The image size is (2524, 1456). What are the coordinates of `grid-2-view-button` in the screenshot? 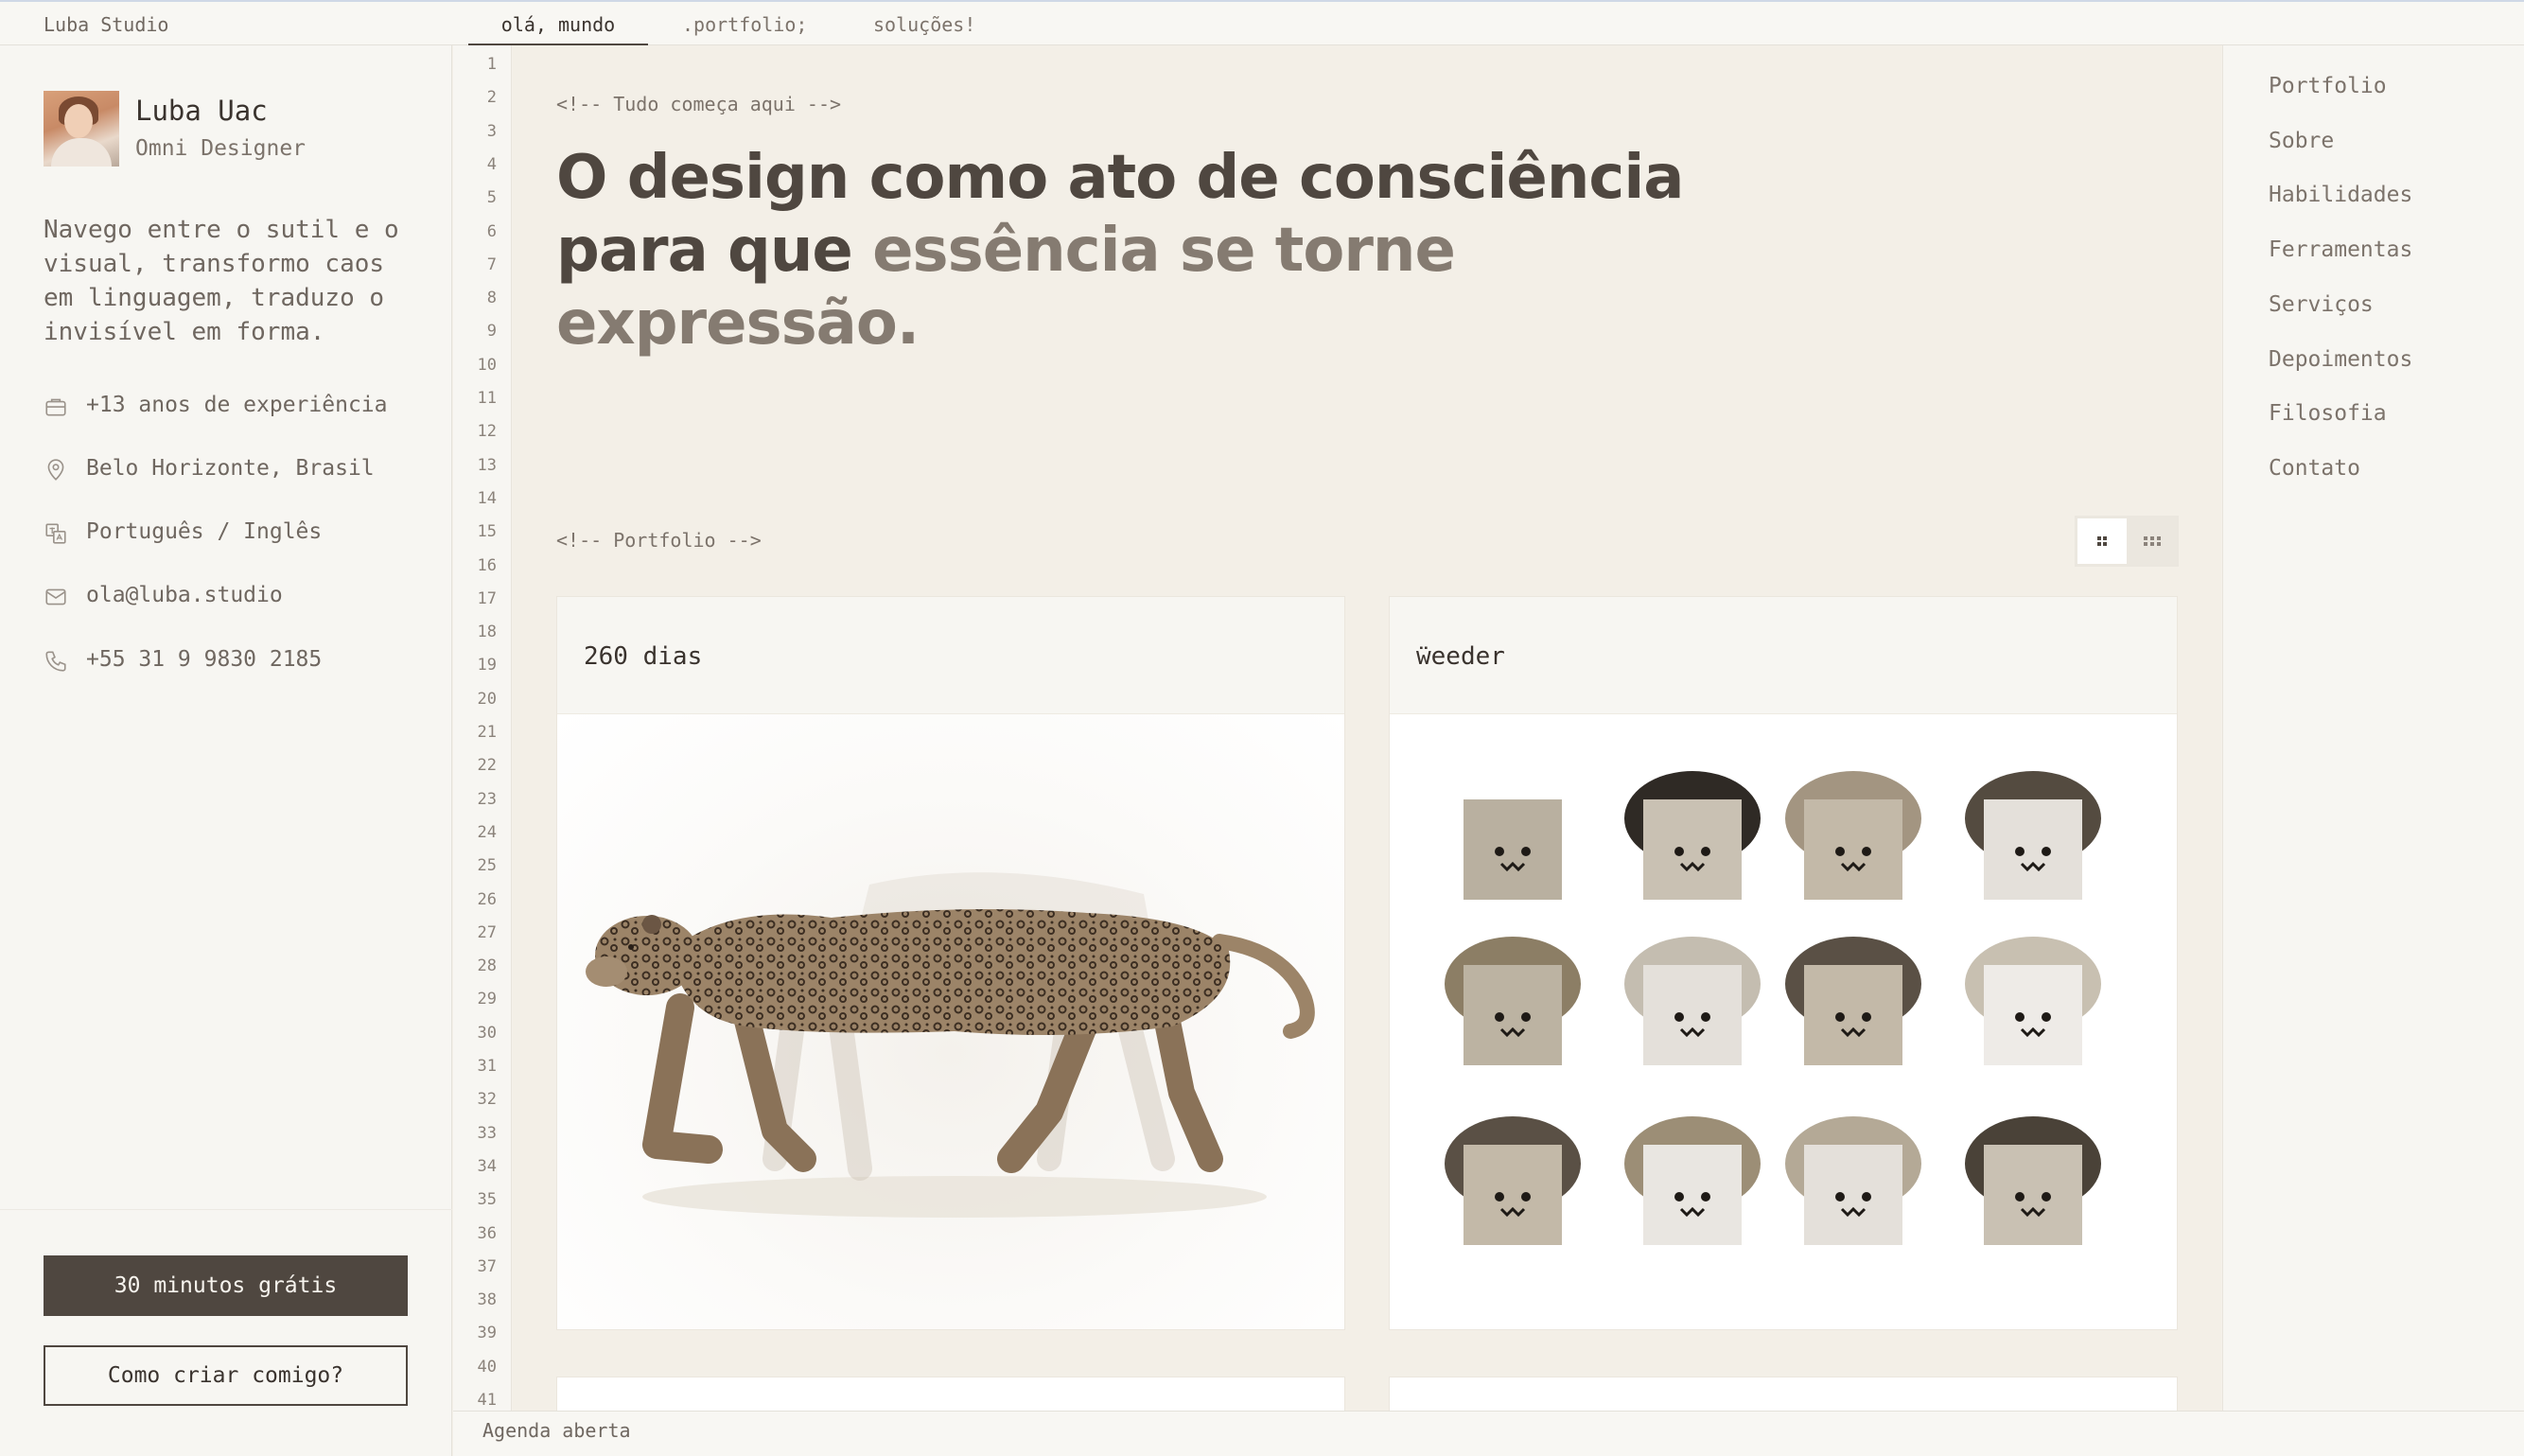 It's located at (2102, 541).